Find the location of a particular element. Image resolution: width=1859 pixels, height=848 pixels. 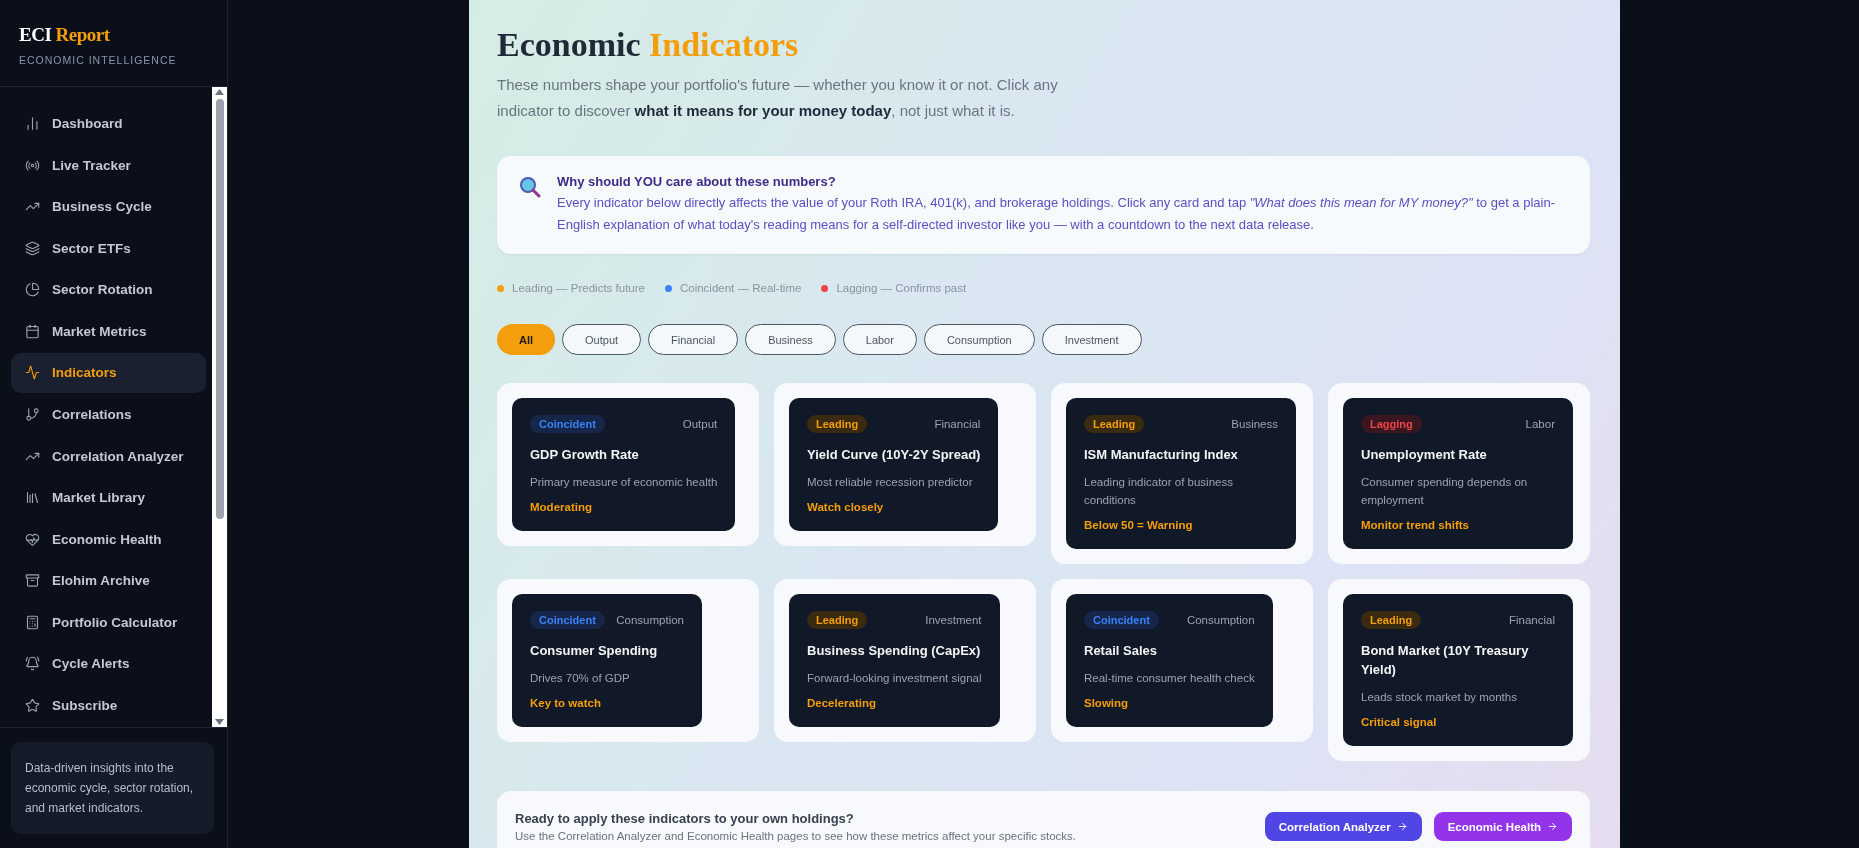

indicator-description: Leads stock market by months is located at coordinates (1439, 697).